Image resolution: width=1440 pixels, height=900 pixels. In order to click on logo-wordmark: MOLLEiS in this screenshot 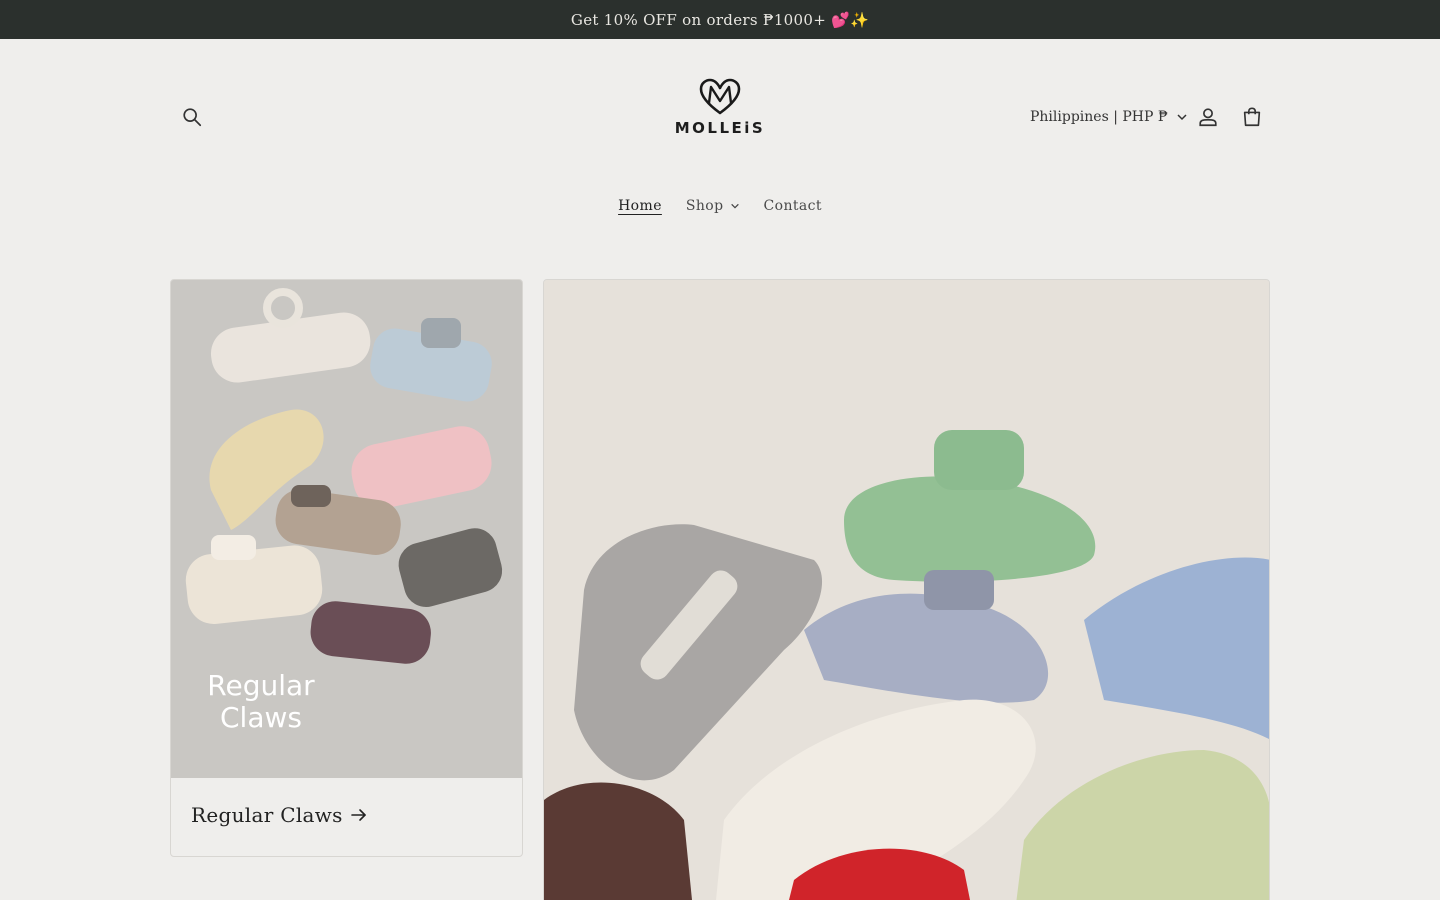, I will do `click(720, 128)`.